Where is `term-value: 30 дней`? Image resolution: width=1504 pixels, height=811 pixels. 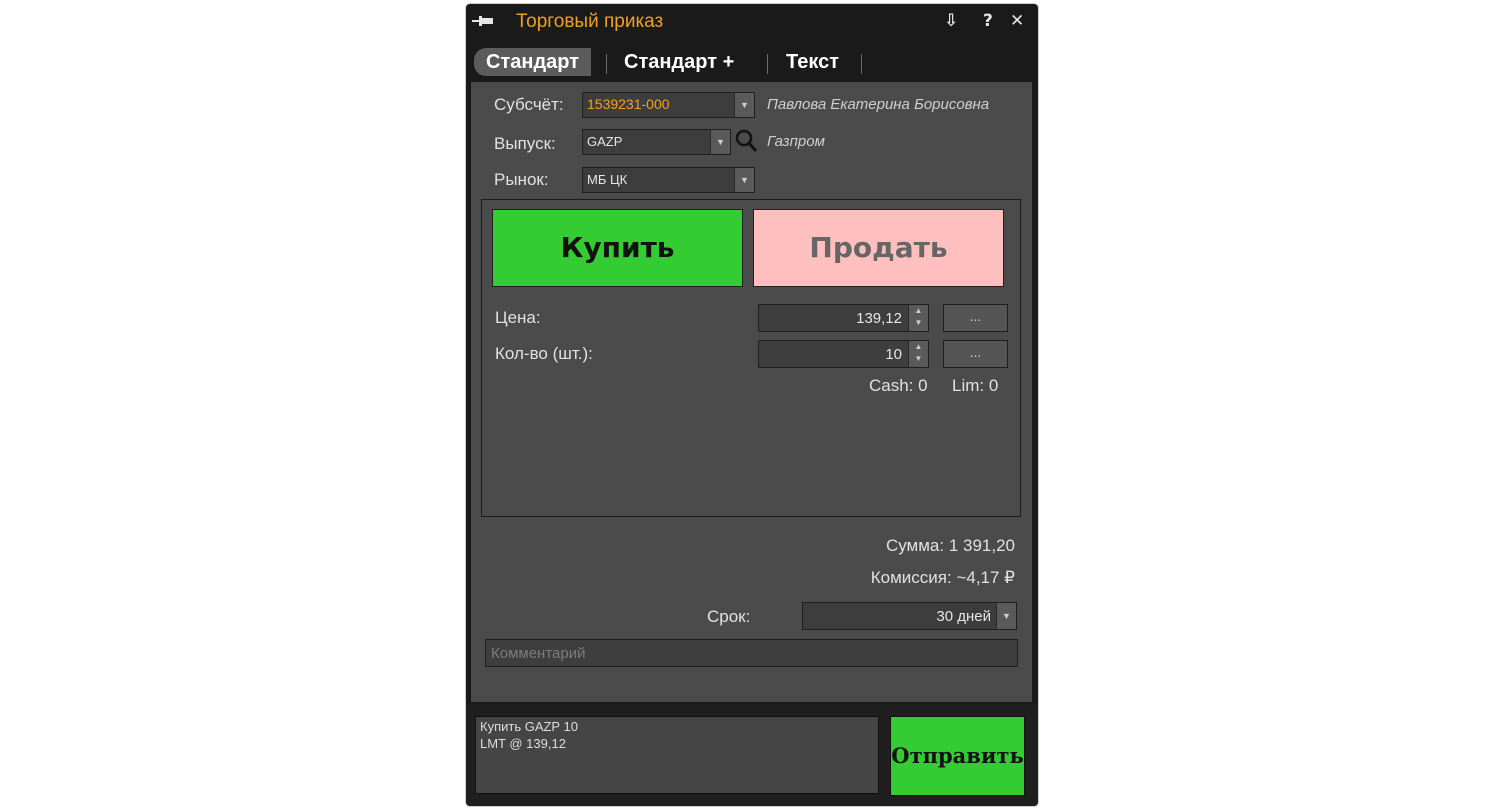
term-value: 30 дней is located at coordinates (963, 616).